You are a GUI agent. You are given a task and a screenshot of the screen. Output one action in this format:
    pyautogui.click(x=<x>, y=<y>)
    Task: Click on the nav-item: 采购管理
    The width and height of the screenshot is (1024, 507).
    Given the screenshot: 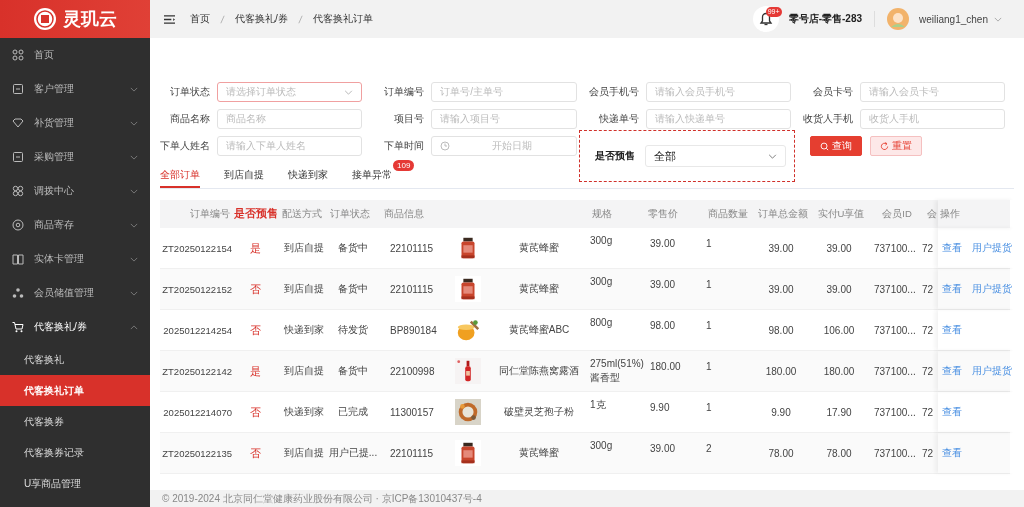 What is the action you would take?
    pyautogui.click(x=75, y=157)
    